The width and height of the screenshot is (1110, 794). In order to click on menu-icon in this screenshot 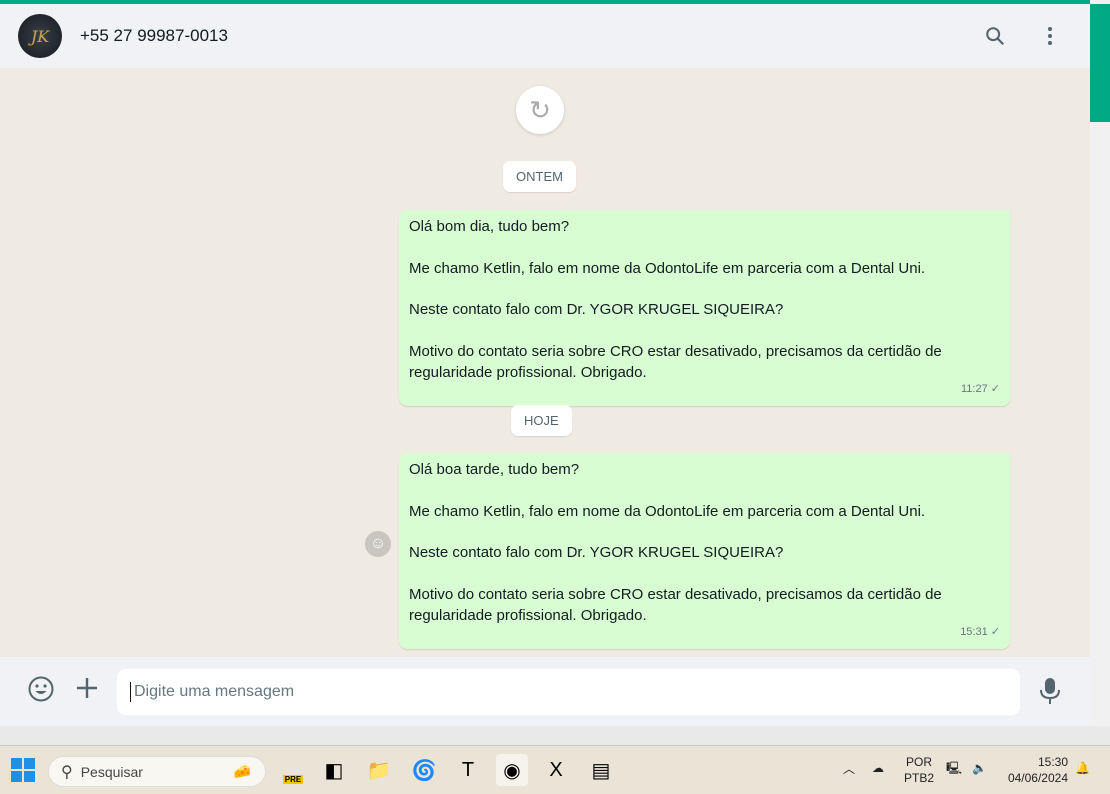, I will do `click(1050, 36)`.